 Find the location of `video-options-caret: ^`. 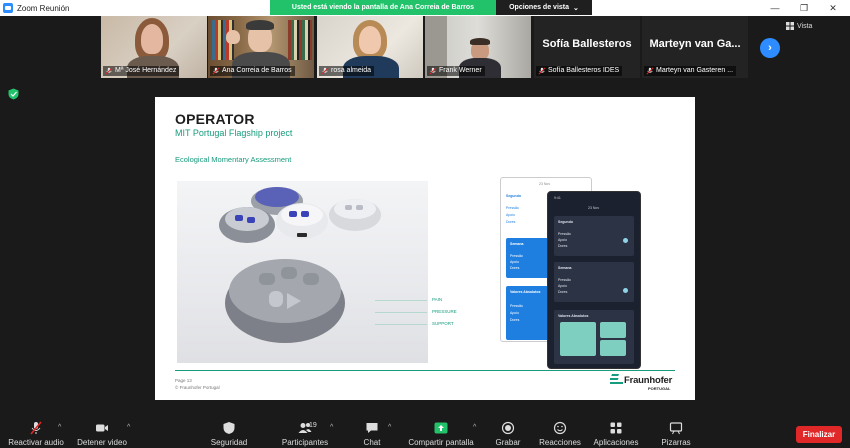

video-options-caret: ^ is located at coordinates (128, 427).